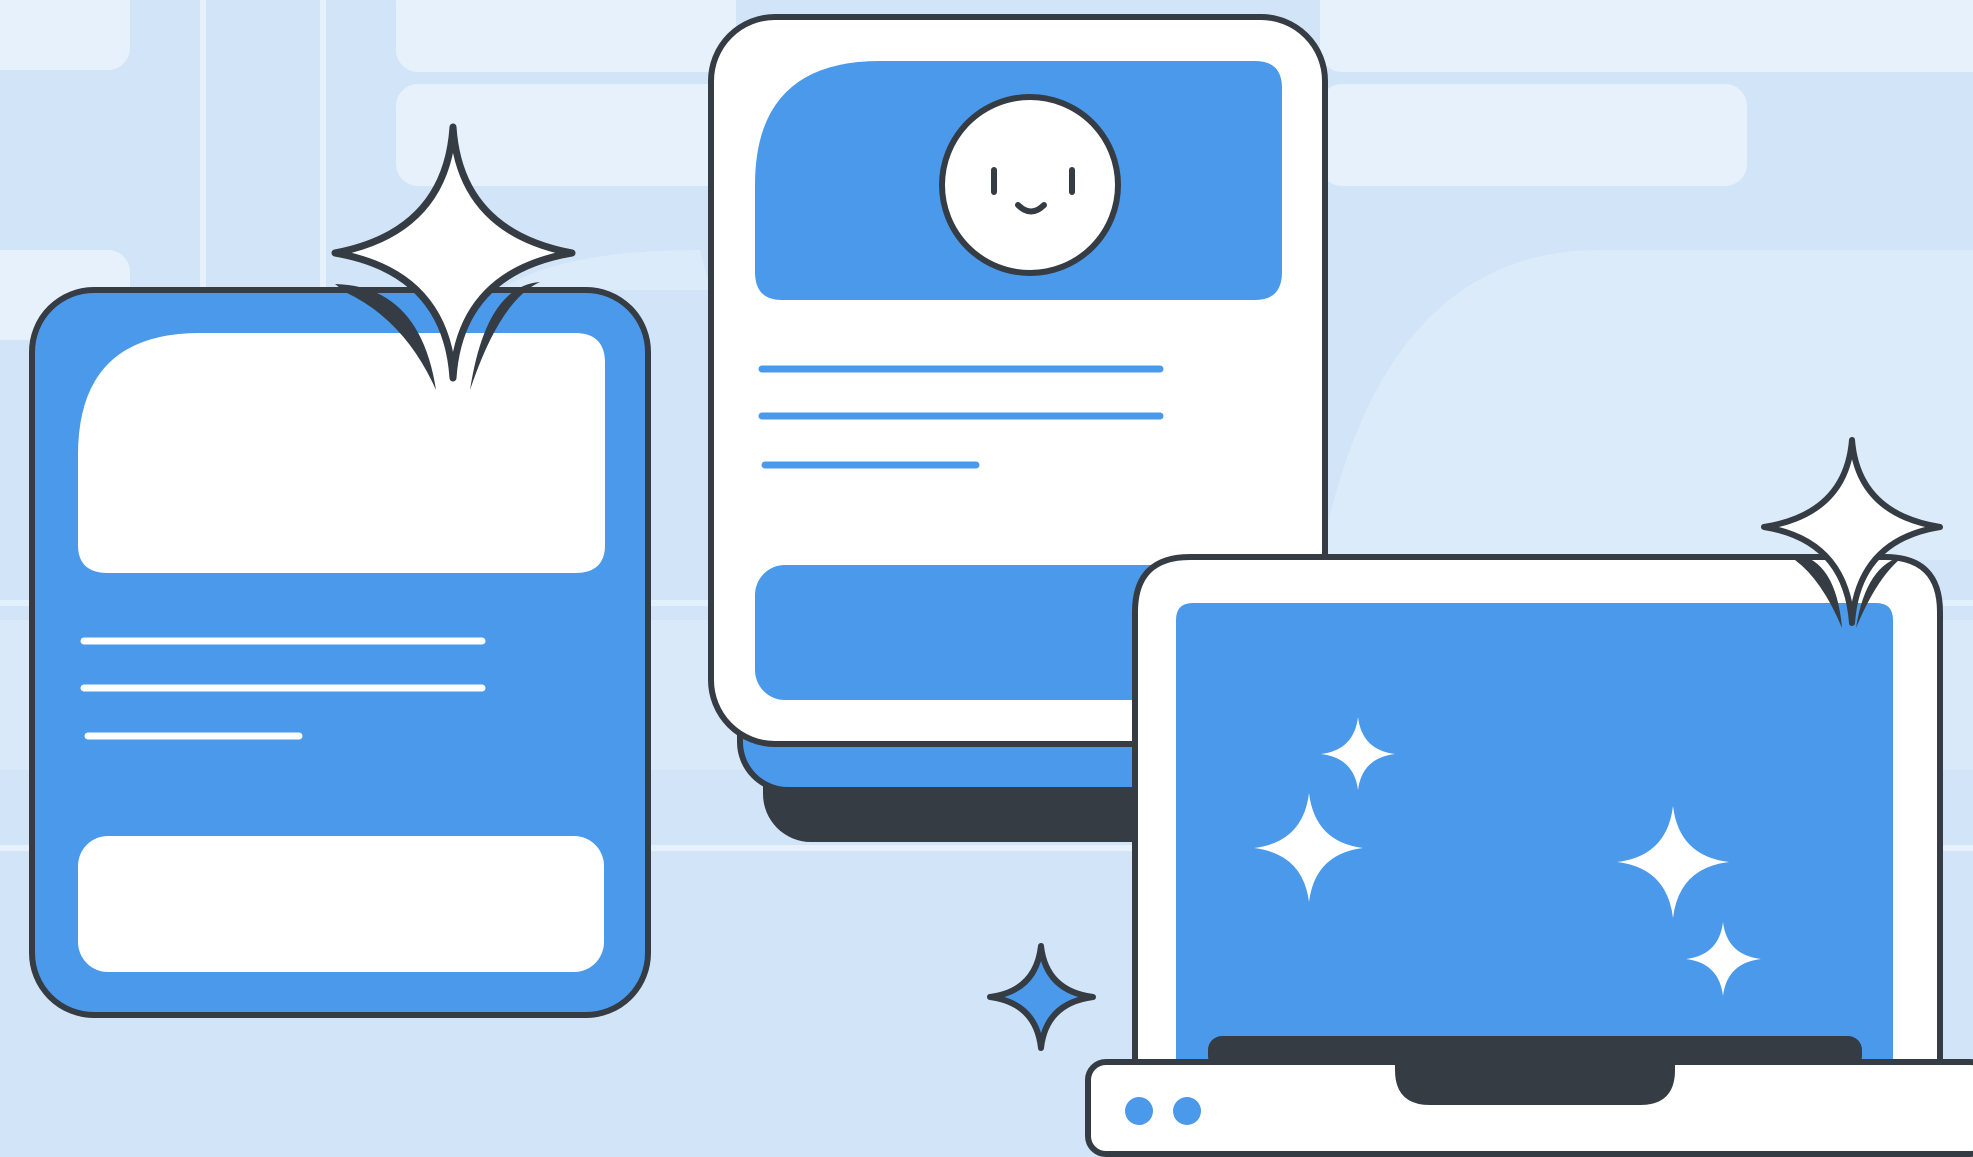  What do you see at coordinates (341, 453) in the screenshot?
I see `left-tablet-header-card` at bounding box center [341, 453].